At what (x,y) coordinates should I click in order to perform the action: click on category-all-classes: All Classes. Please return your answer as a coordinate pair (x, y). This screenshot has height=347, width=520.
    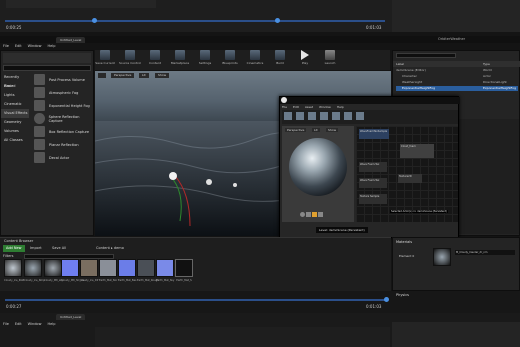
    Looking at the image, I should click on (15, 140).